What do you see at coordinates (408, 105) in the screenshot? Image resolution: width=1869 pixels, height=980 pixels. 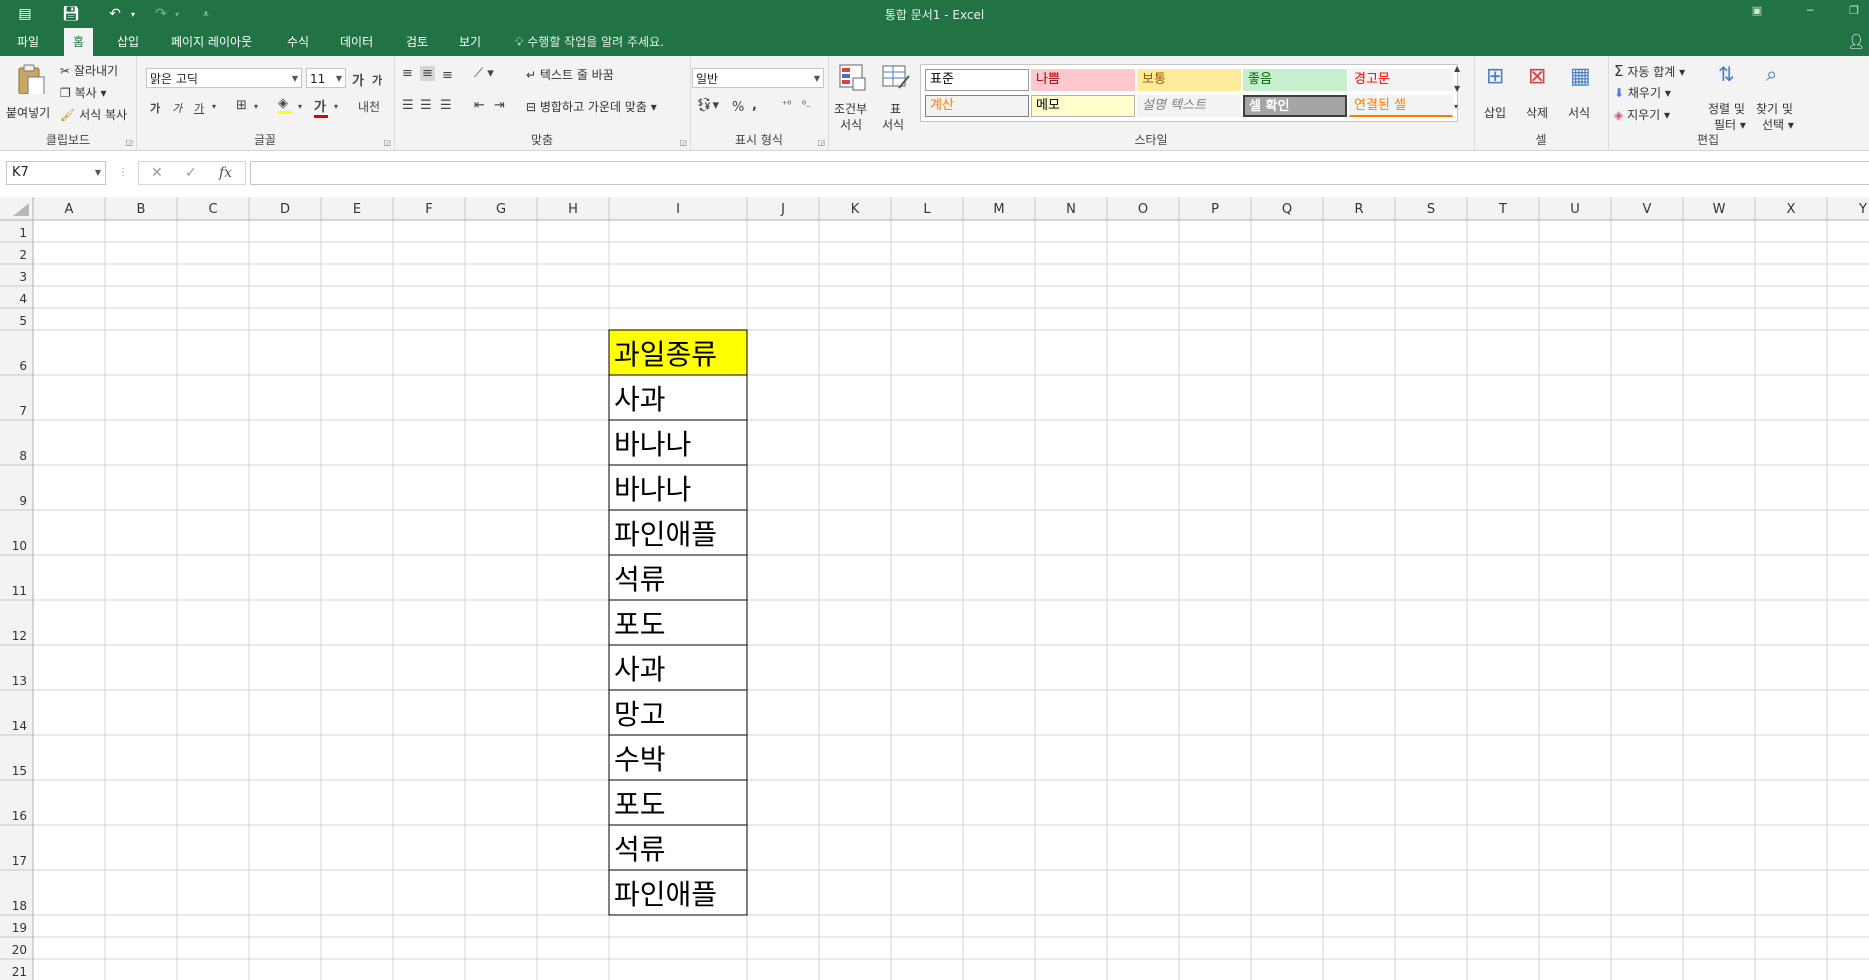 I see `align-left-icon: ☰` at bounding box center [408, 105].